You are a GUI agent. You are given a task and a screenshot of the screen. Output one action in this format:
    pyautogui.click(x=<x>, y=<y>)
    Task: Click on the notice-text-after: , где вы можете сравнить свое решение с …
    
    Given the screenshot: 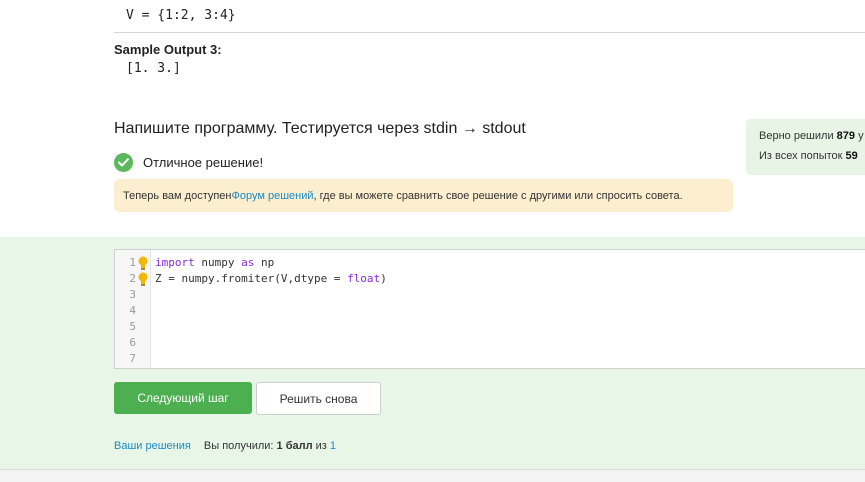 What is the action you would take?
    pyautogui.click(x=498, y=195)
    